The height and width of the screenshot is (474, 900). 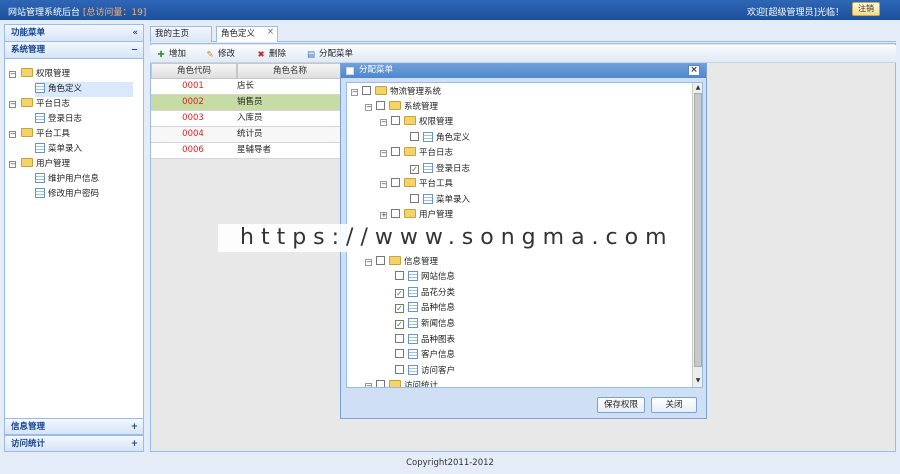 I want to click on save-permissions-button: 保存权限, so click(x=621, y=405).